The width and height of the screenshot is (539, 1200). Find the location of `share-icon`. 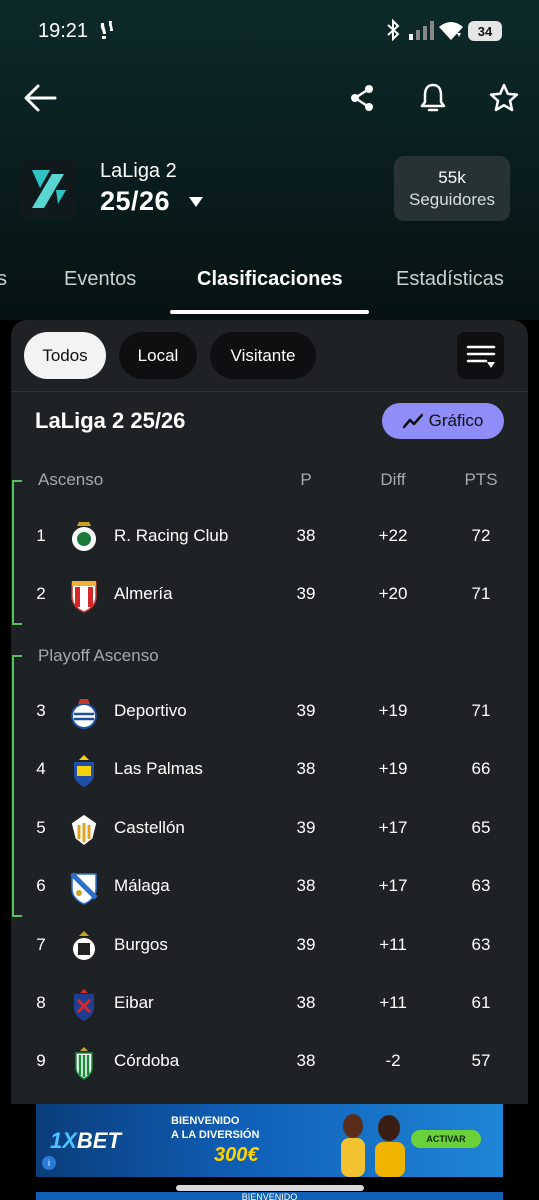

share-icon is located at coordinates (362, 98).